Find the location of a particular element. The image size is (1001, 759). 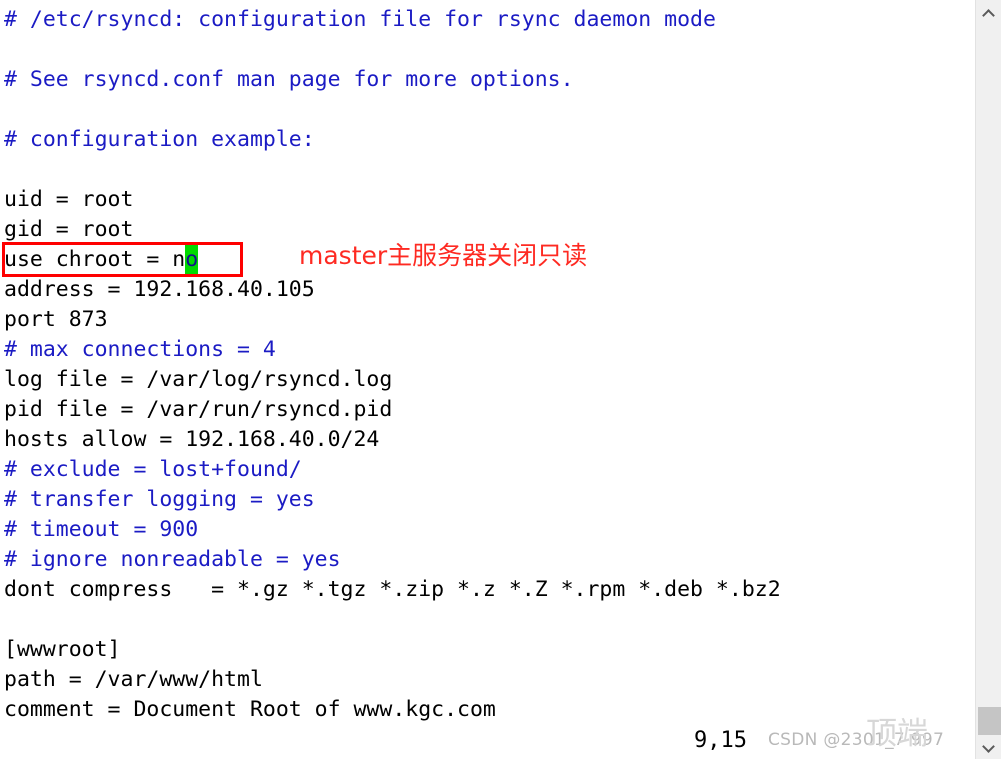

editor-line: # max connections = 4 is located at coordinates (486, 350).